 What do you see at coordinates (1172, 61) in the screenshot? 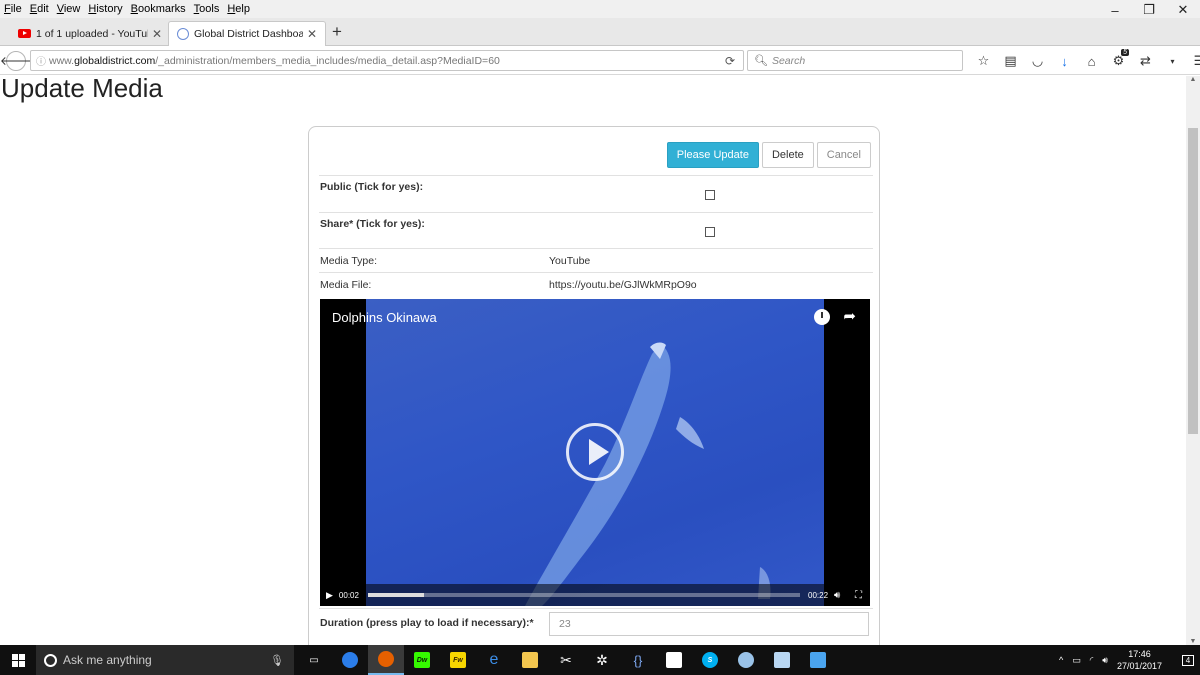
I see `overflow-chevron-icon: ▾` at bounding box center [1172, 61].